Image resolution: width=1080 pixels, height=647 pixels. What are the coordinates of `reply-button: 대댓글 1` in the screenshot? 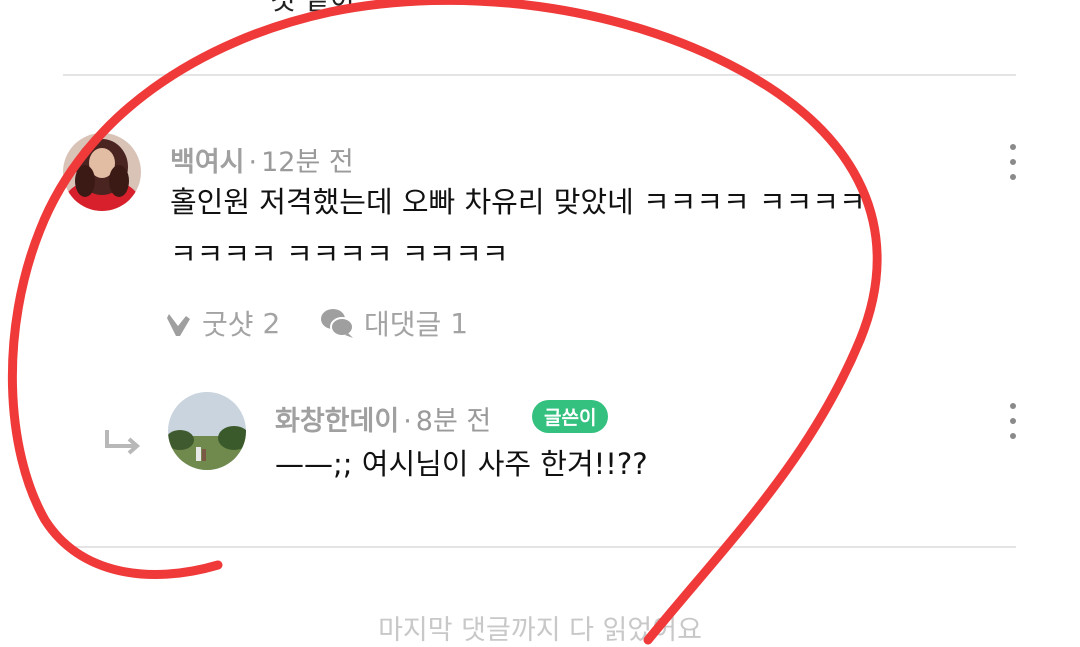 It's located at (394, 323).